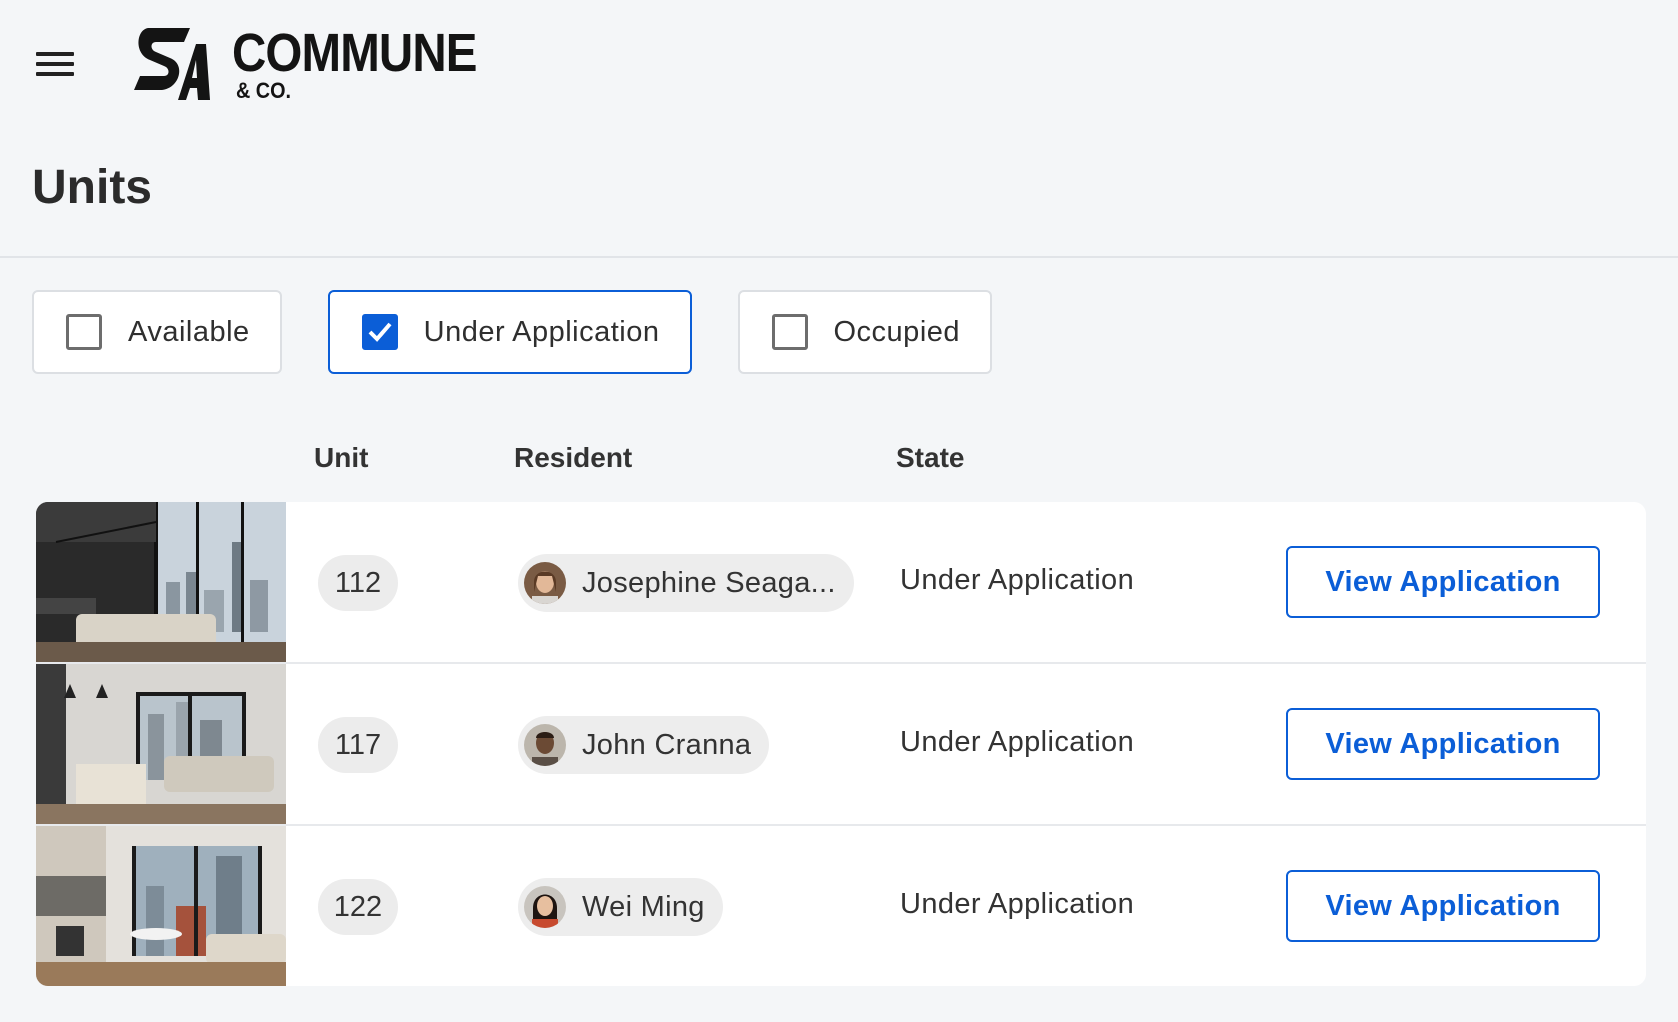  What do you see at coordinates (930, 457) in the screenshot?
I see `column-header-state: State` at bounding box center [930, 457].